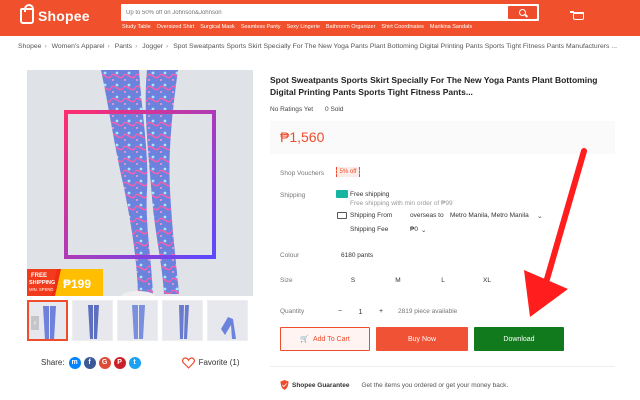 The height and width of the screenshot is (400, 640). What do you see at coordinates (290, 255) in the screenshot?
I see `colour-label: Colour` at bounding box center [290, 255].